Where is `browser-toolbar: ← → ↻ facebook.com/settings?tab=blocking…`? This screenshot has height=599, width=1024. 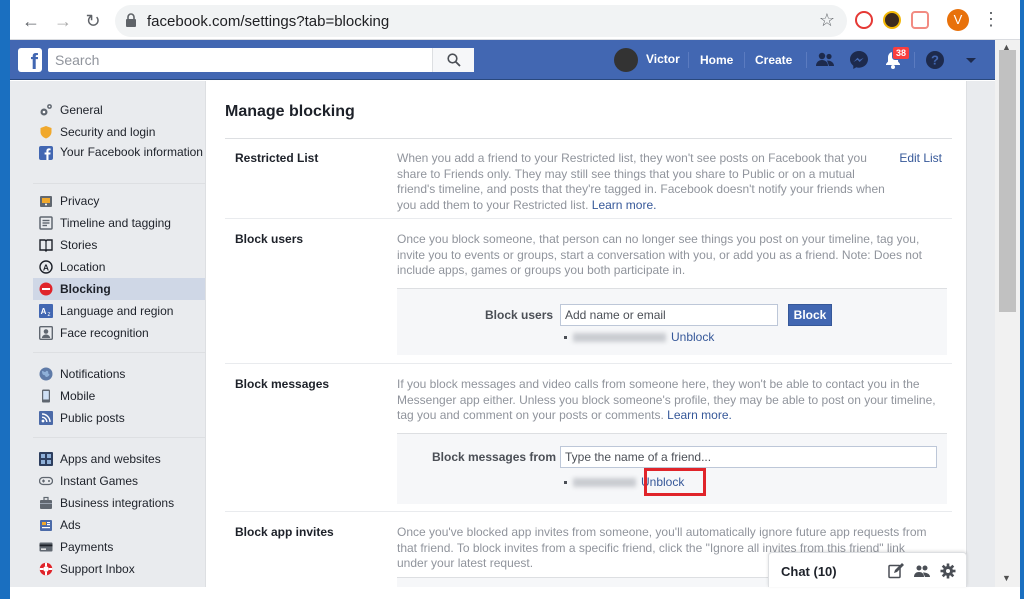
browser-toolbar: ← → ↻ facebook.com/settings?tab=blocking… is located at coordinates (515, 20).